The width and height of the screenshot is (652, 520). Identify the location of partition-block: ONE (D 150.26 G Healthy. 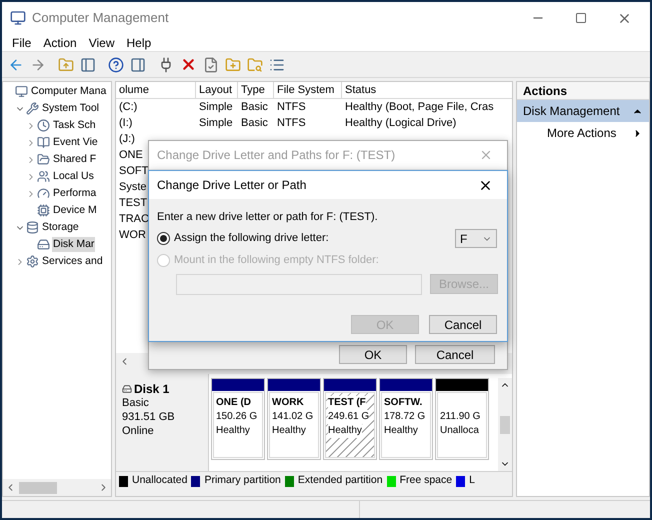
(238, 419).